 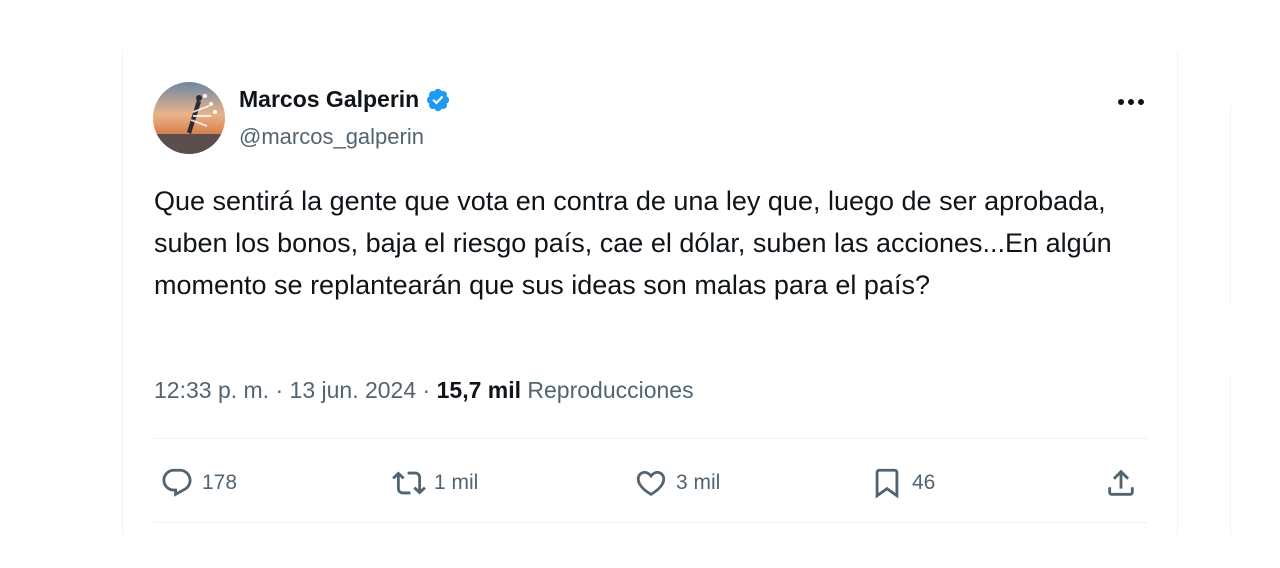 I want to click on share-icon, so click(x=1121, y=482).